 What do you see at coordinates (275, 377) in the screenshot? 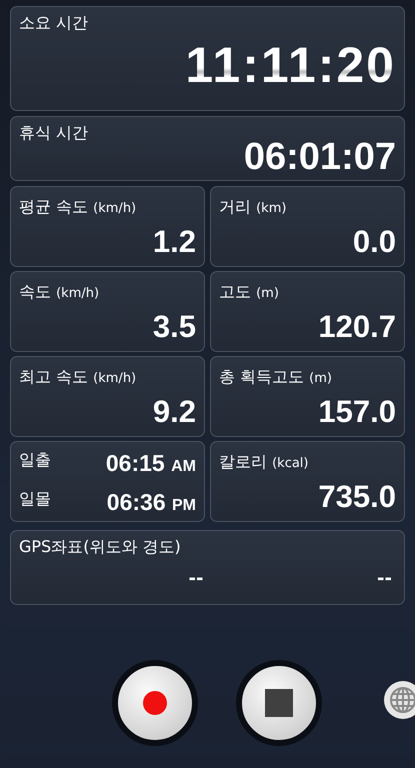
I see `stat-label: 총 획득고도 (m)` at bounding box center [275, 377].